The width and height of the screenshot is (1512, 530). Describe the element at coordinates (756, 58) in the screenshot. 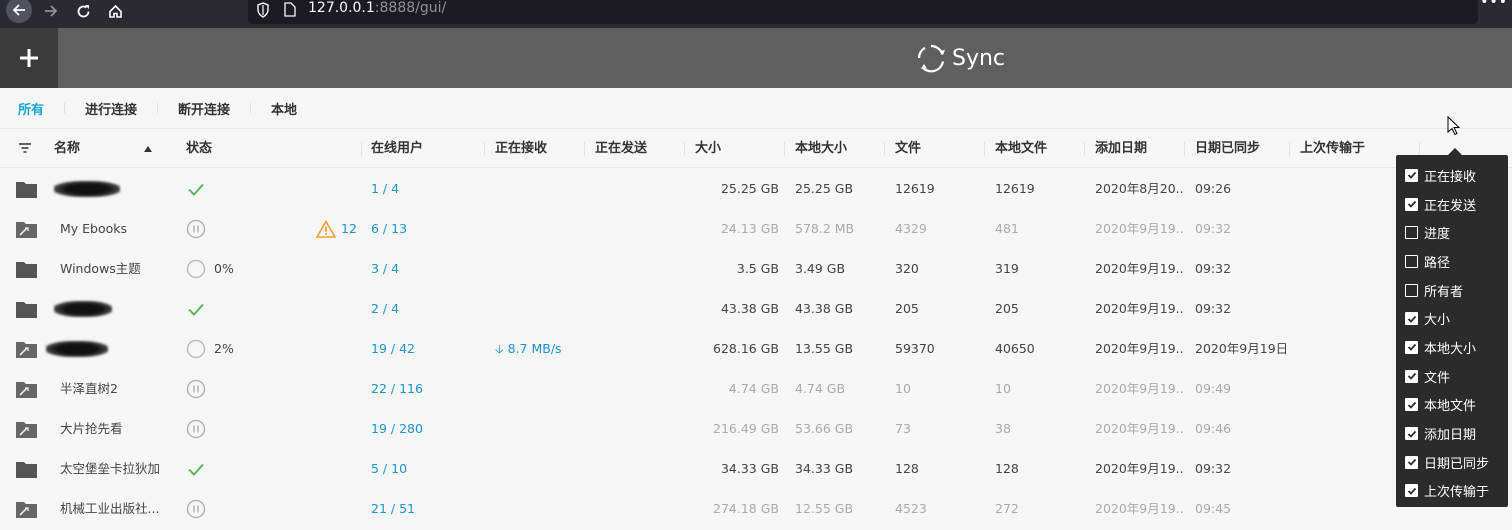

I see `app-header: Sync` at that location.